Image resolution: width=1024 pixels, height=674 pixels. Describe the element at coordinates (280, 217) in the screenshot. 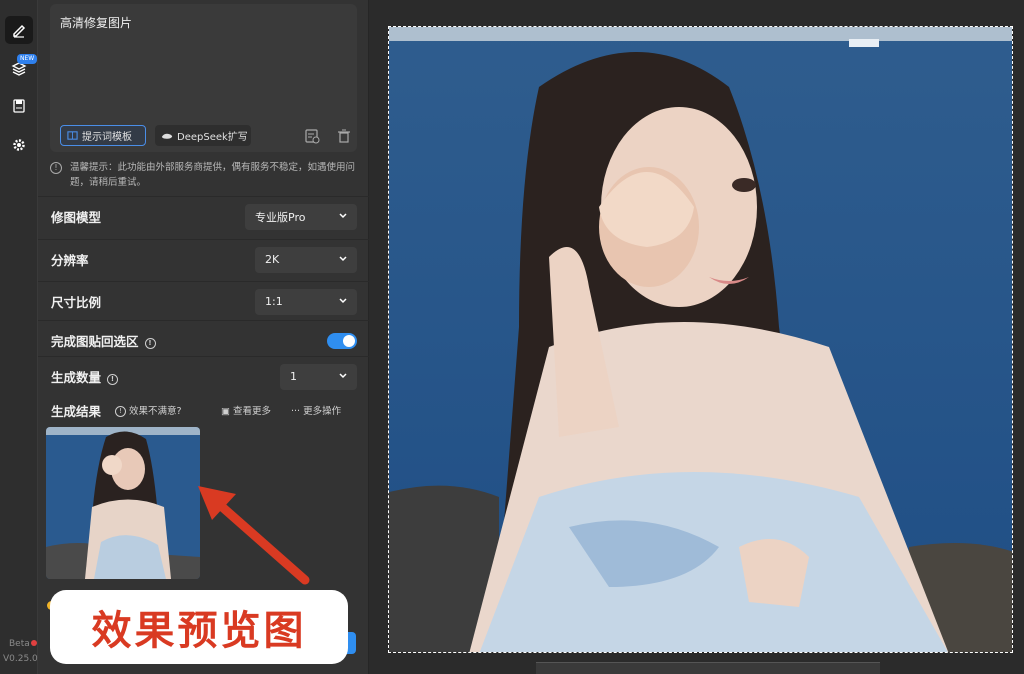

I see `model-value: 专业版Pro` at that location.